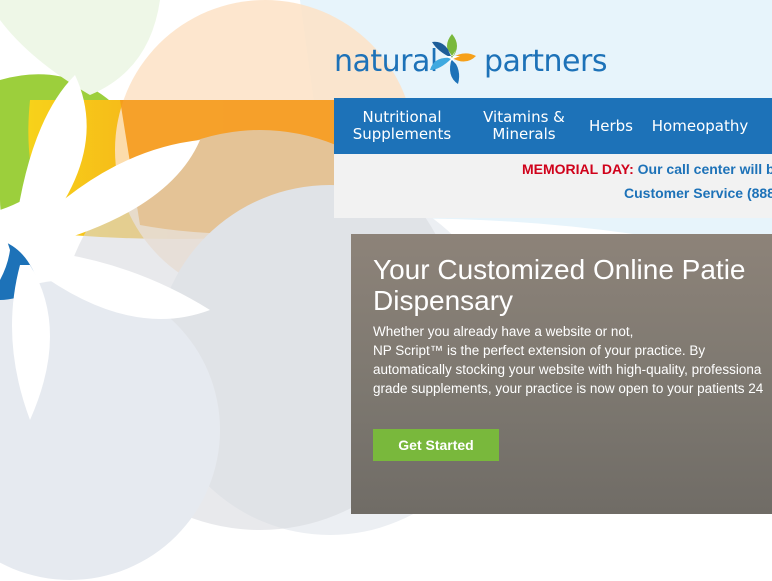 This screenshot has width=772, height=581. Describe the element at coordinates (545, 61) in the screenshot. I see `brand-name-right: partners` at that location.